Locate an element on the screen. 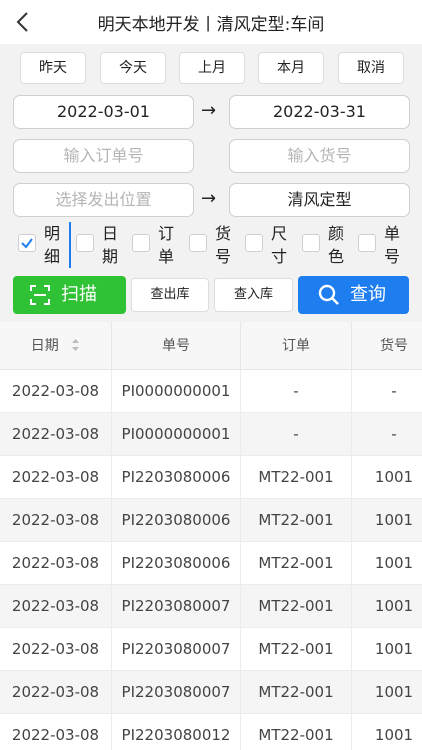 This screenshot has height=750, width=422. goods-number-input: 输入货号 is located at coordinates (319, 156).